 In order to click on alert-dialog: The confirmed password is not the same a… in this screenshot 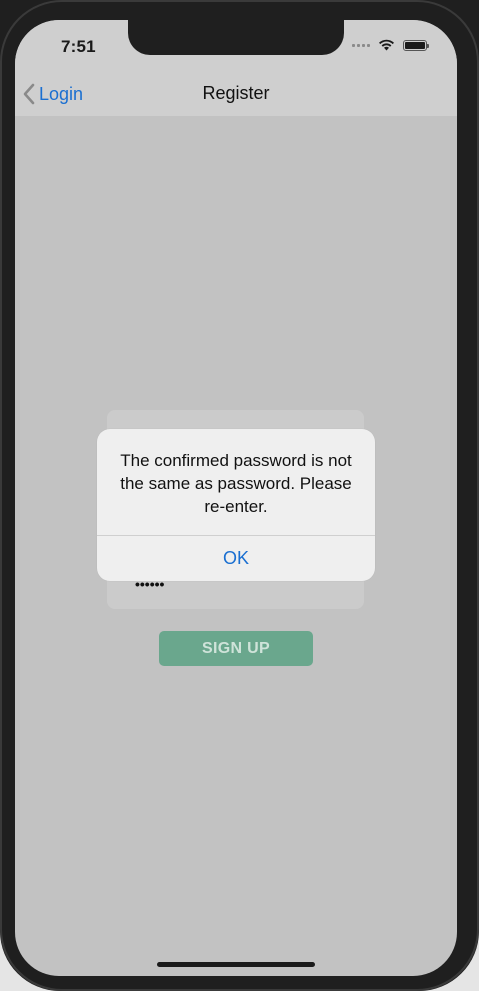, I will do `click(236, 505)`.